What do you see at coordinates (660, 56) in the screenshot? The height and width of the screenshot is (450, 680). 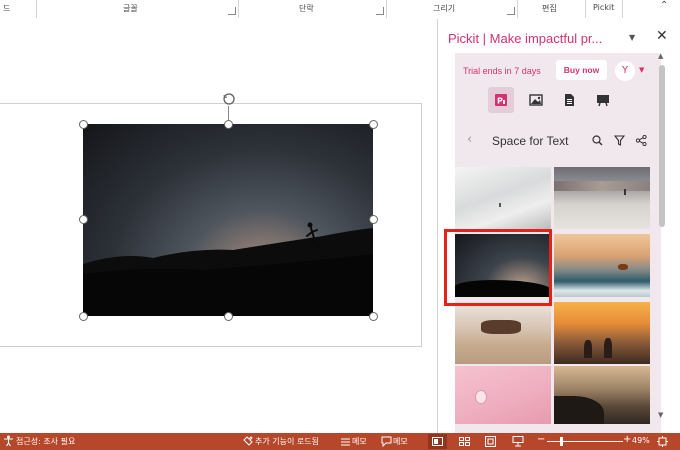 I see `scroll-up-icon: ▲` at bounding box center [660, 56].